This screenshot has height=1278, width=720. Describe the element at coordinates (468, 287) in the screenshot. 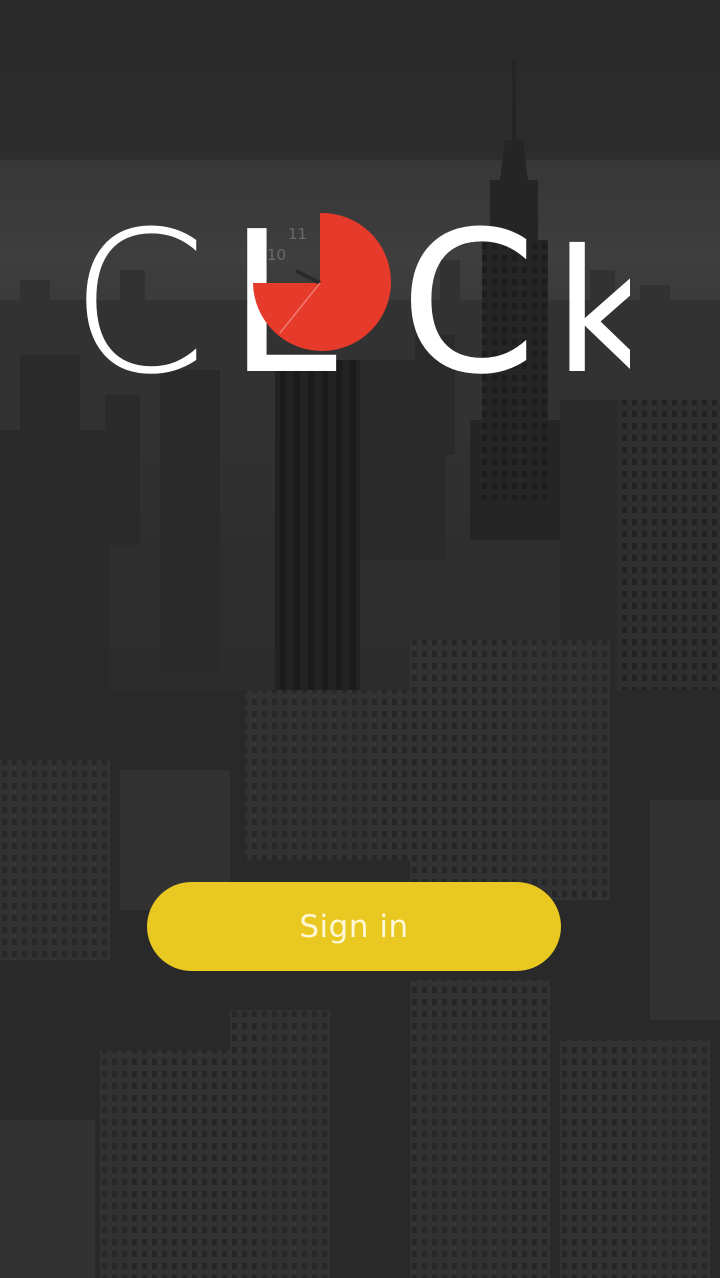

I see `logo-letter-c2: C` at that location.